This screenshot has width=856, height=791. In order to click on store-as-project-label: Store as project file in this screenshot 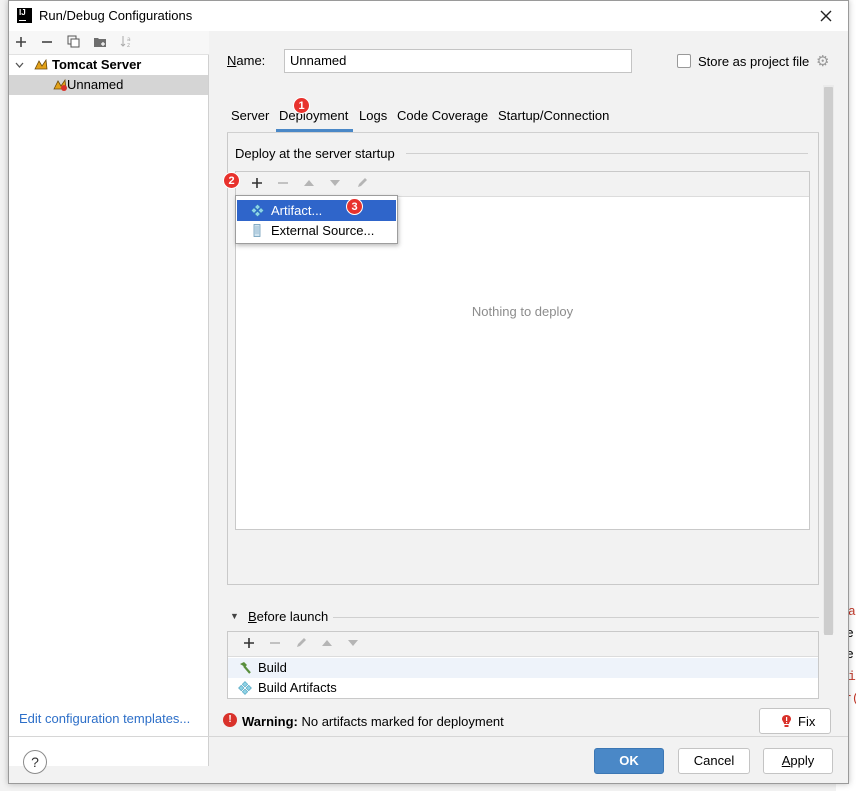, I will do `click(753, 61)`.